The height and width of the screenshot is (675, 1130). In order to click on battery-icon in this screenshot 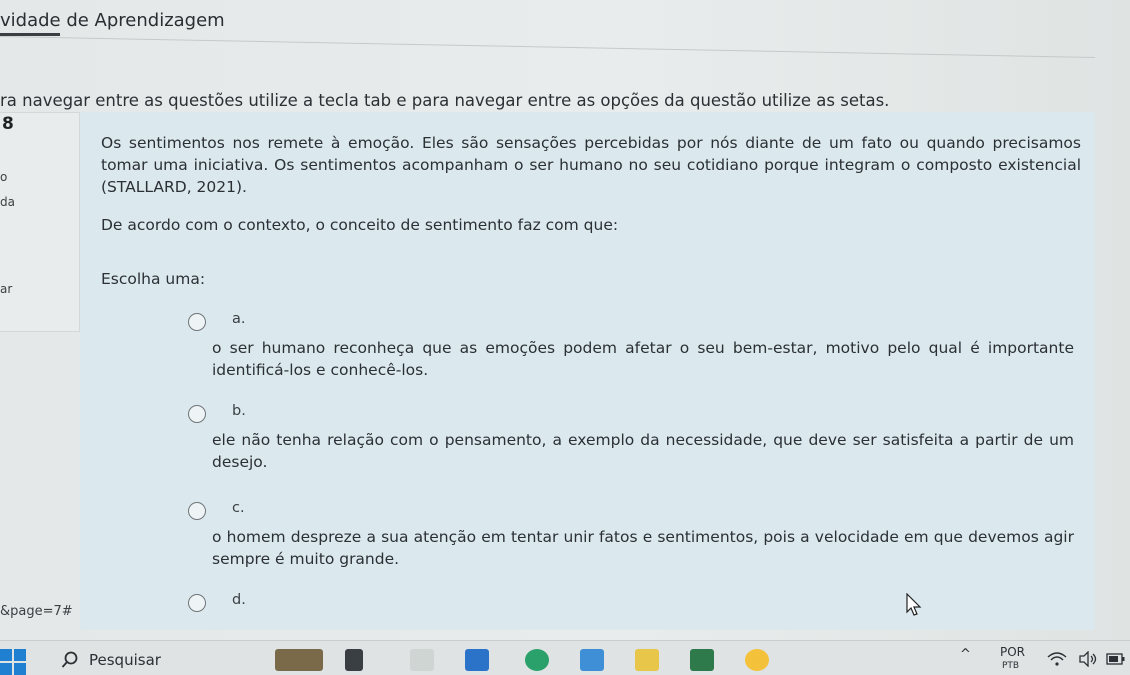, I will do `click(1116, 659)`.